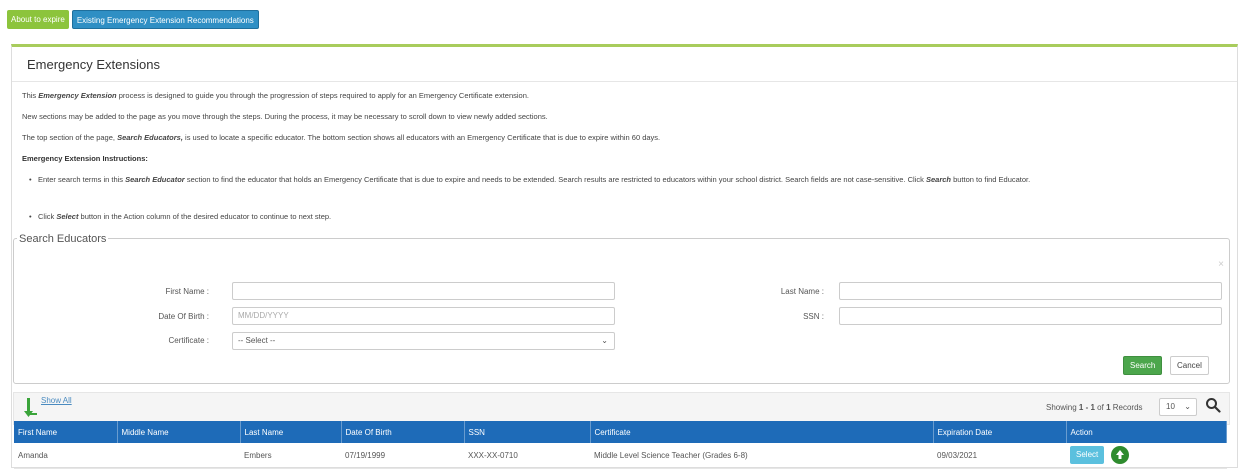  Describe the element at coordinates (762, 432) in the screenshot. I see `column-header: Certificate` at that location.